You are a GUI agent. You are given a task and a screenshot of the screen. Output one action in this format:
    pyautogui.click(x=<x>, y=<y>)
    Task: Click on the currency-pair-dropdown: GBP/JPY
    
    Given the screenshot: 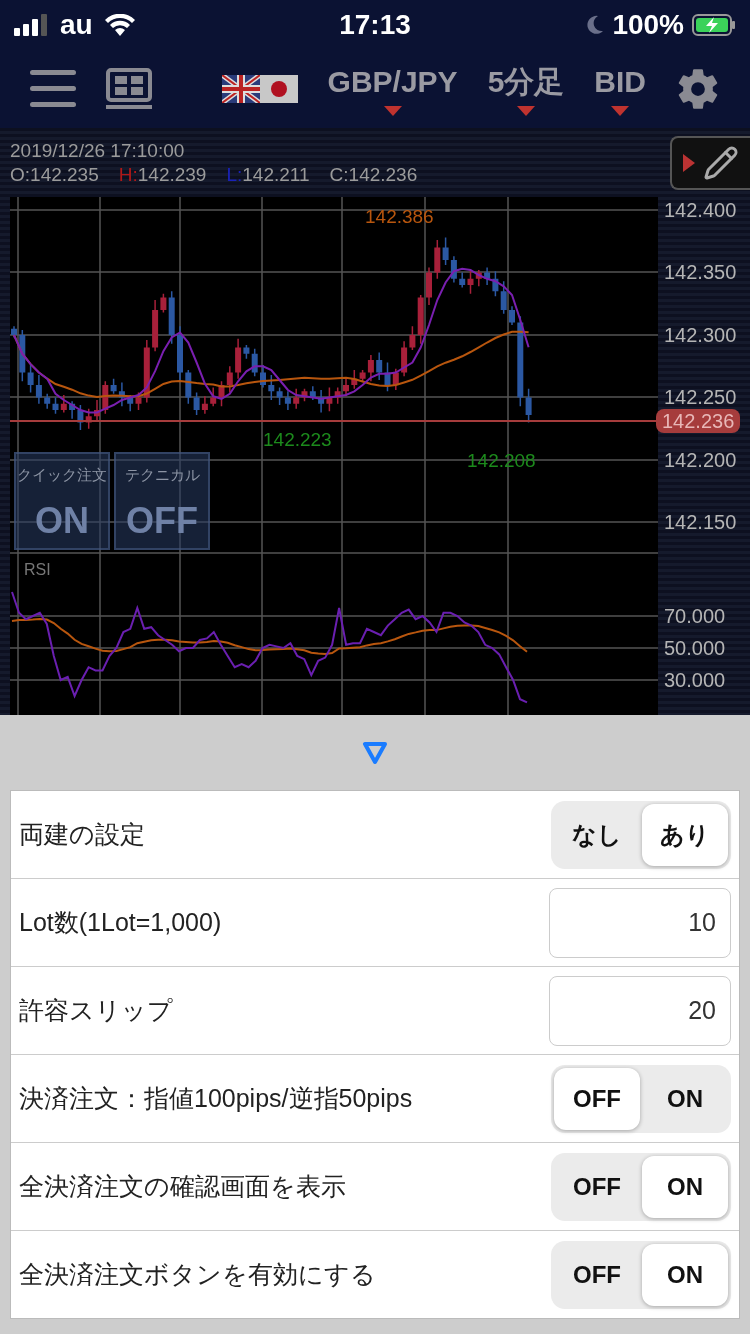 What is the action you would take?
    pyautogui.click(x=392, y=89)
    